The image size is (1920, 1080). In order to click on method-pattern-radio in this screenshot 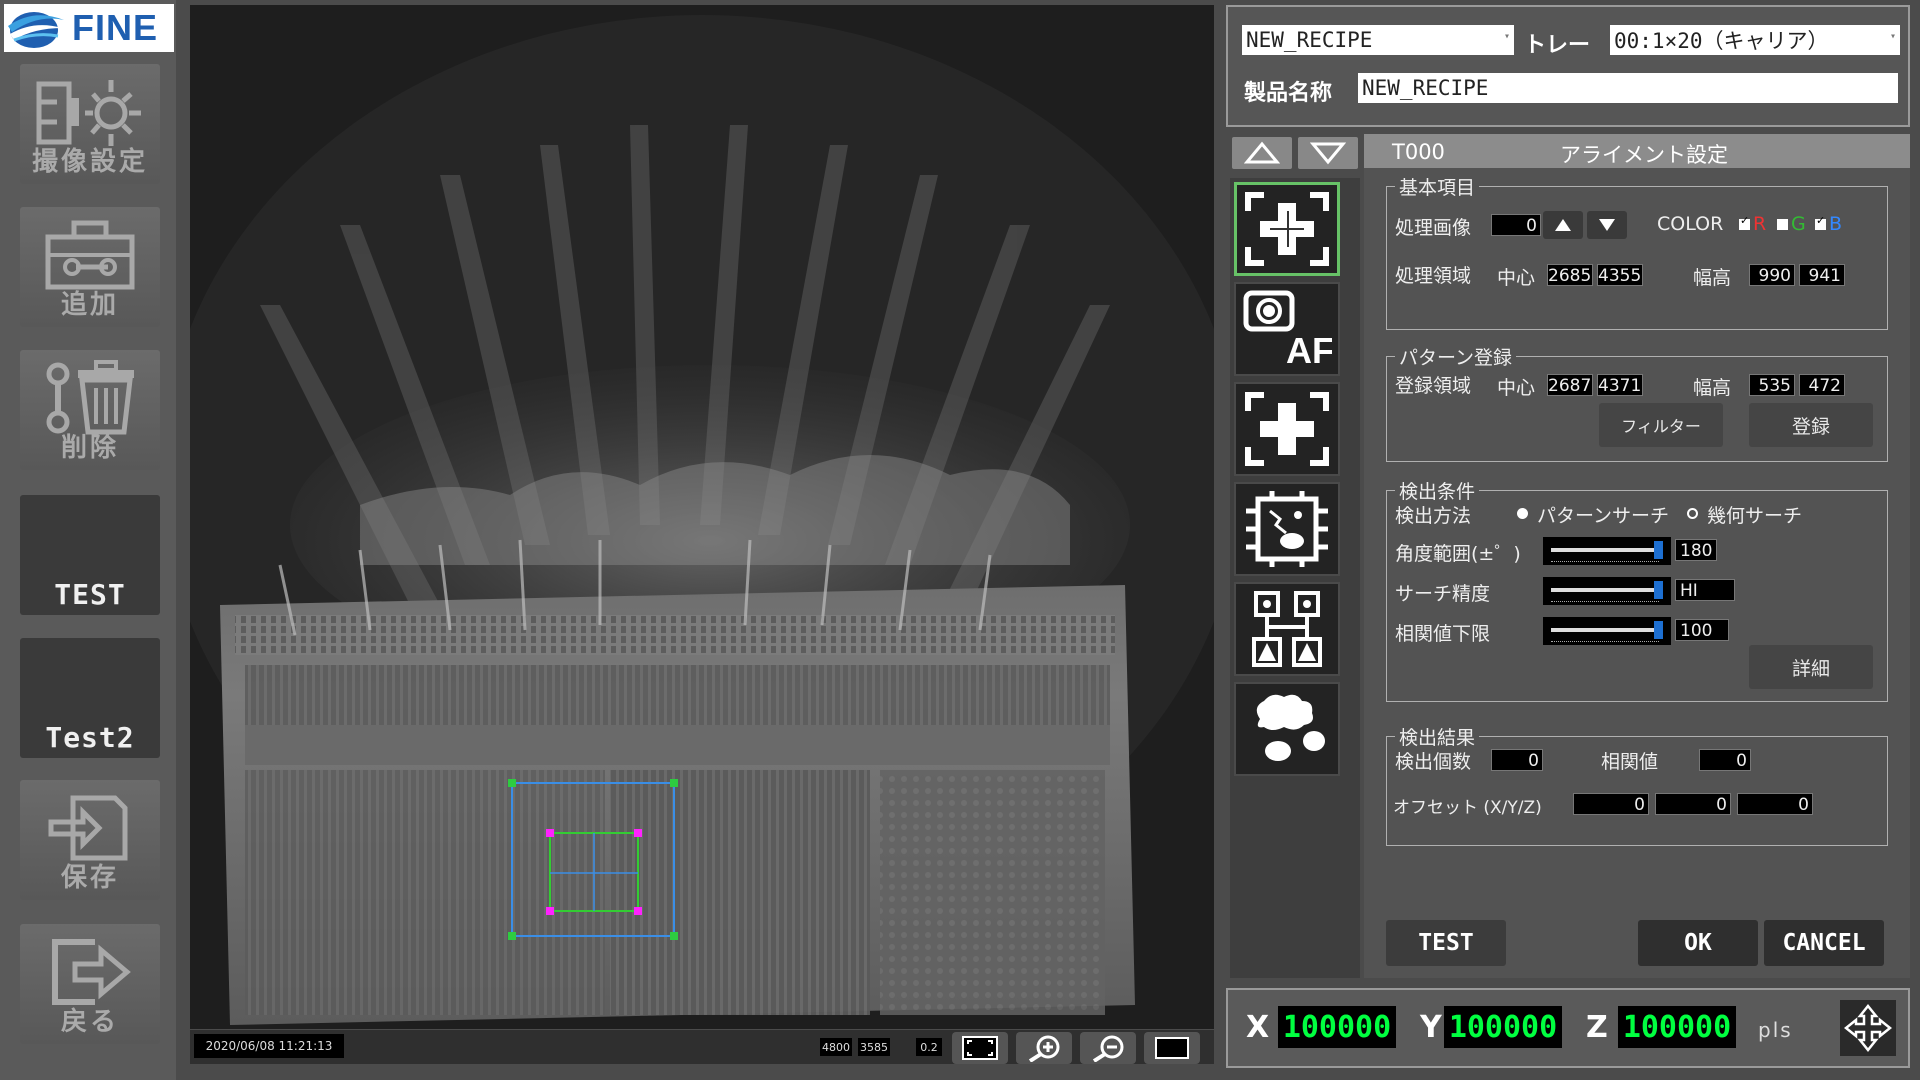, I will do `click(1522, 513)`.